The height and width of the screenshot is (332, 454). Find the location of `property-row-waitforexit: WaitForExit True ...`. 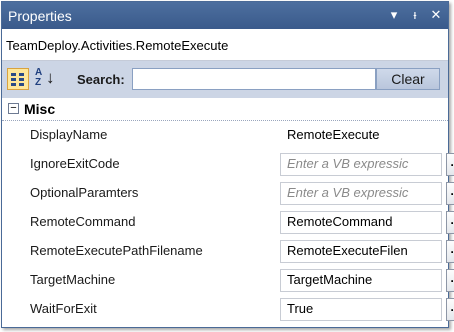

property-row-waitforexit: WaitForExit True ... is located at coordinates (238, 309).